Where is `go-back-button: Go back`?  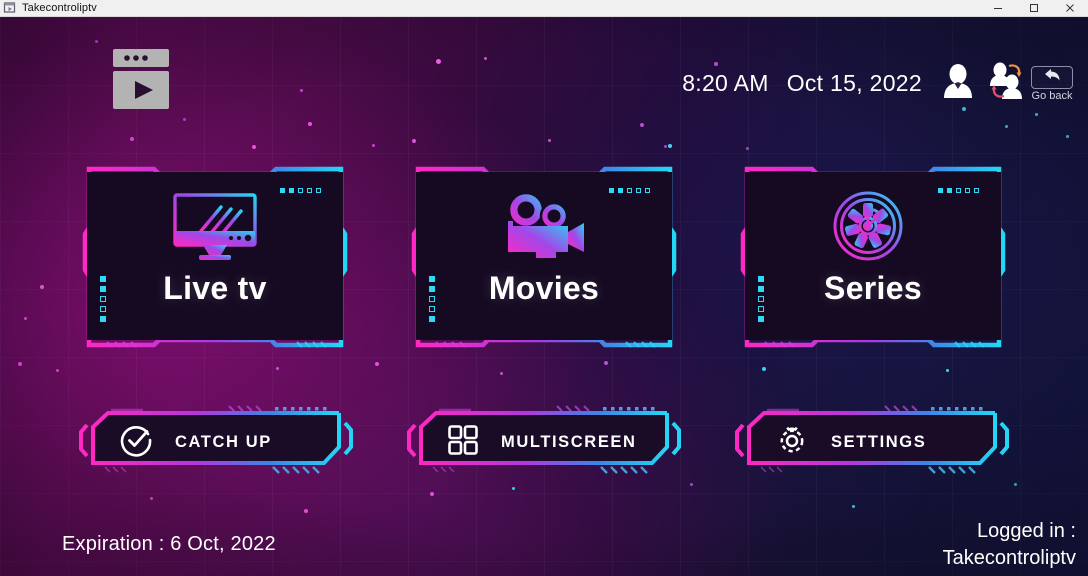 go-back-button: Go back is located at coordinates (1052, 83).